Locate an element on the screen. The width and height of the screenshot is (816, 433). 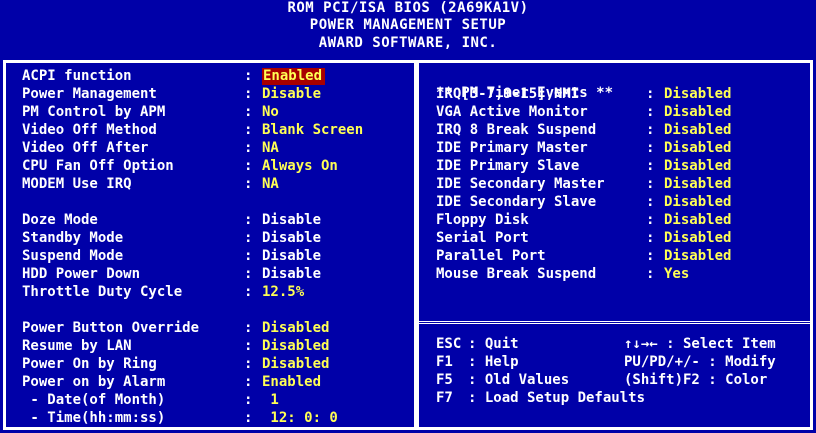
vendor-title: AWARD SOFTWARE, INC. is located at coordinates (408, 43).